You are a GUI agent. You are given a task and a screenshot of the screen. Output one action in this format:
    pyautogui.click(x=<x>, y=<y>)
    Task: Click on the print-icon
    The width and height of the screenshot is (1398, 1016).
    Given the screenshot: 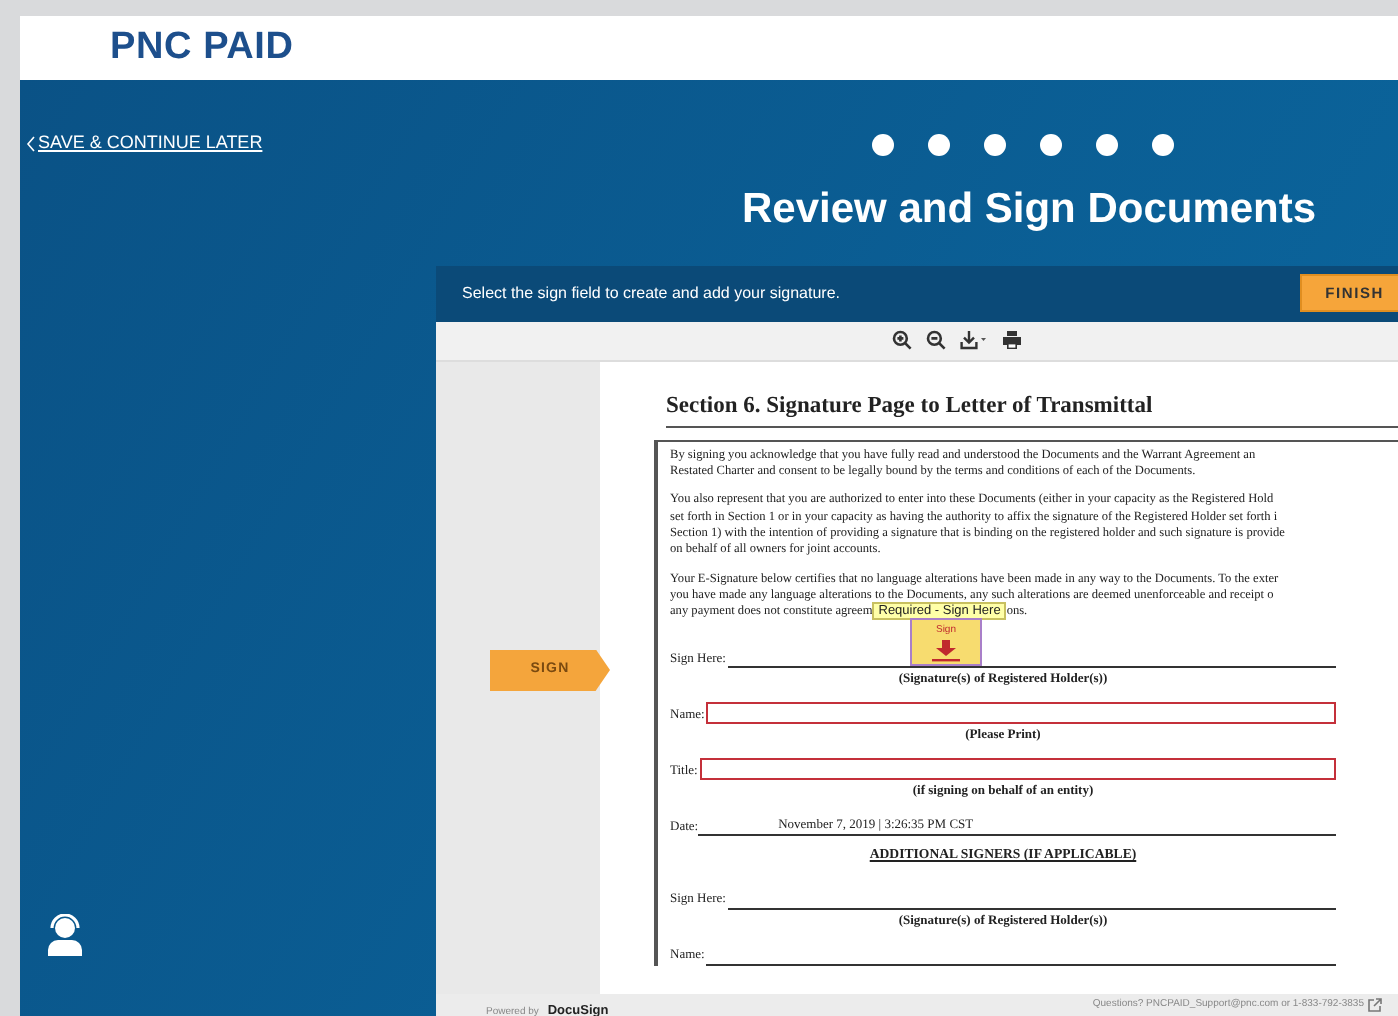 What is the action you would take?
    pyautogui.click(x=1012, y=340)
    